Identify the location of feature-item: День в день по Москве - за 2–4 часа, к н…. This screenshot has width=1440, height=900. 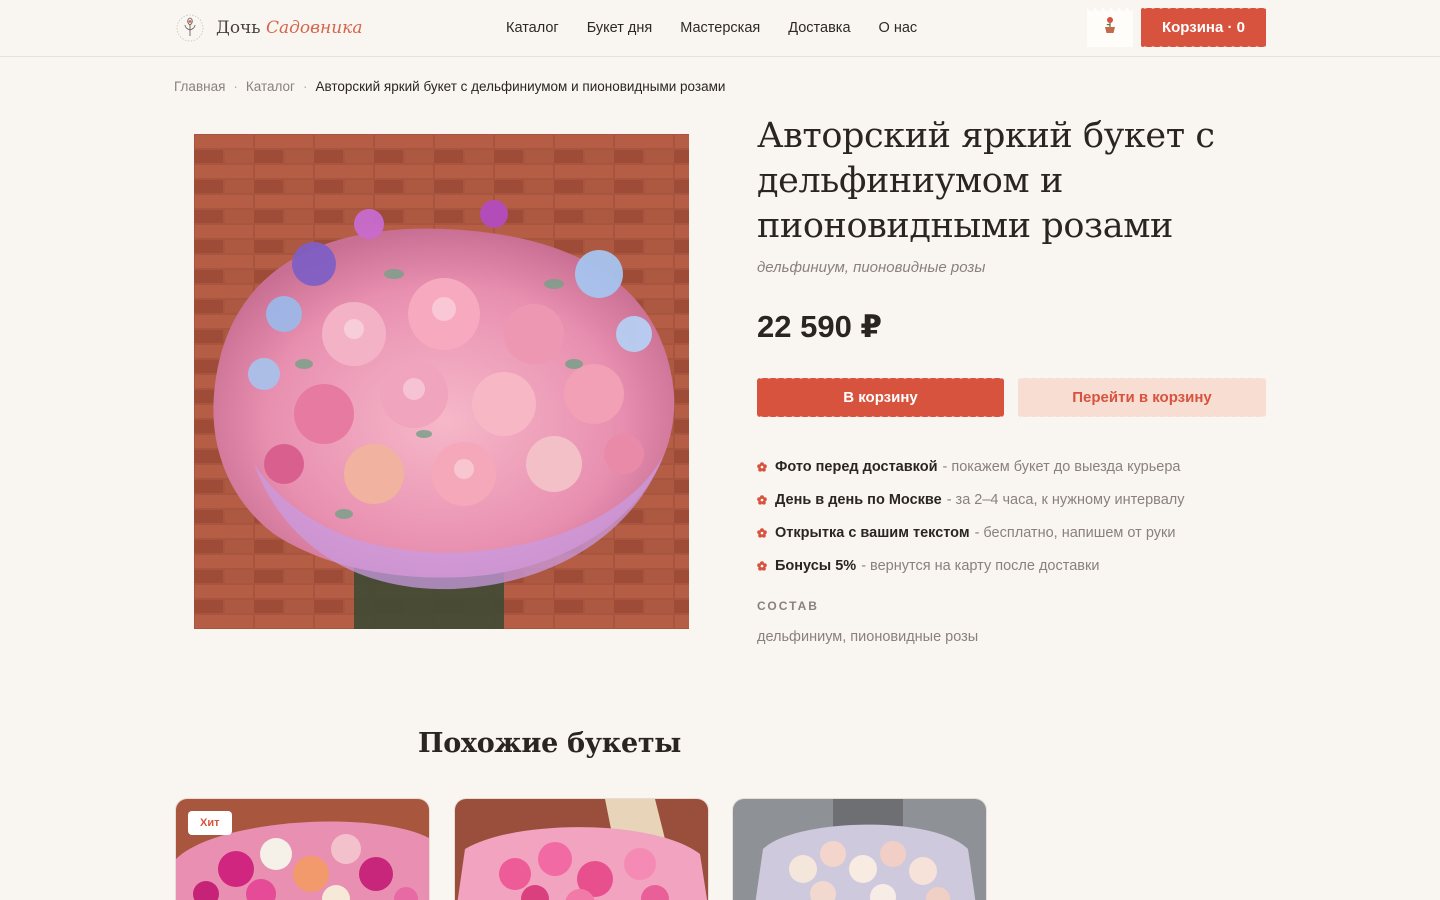
(971, 499).